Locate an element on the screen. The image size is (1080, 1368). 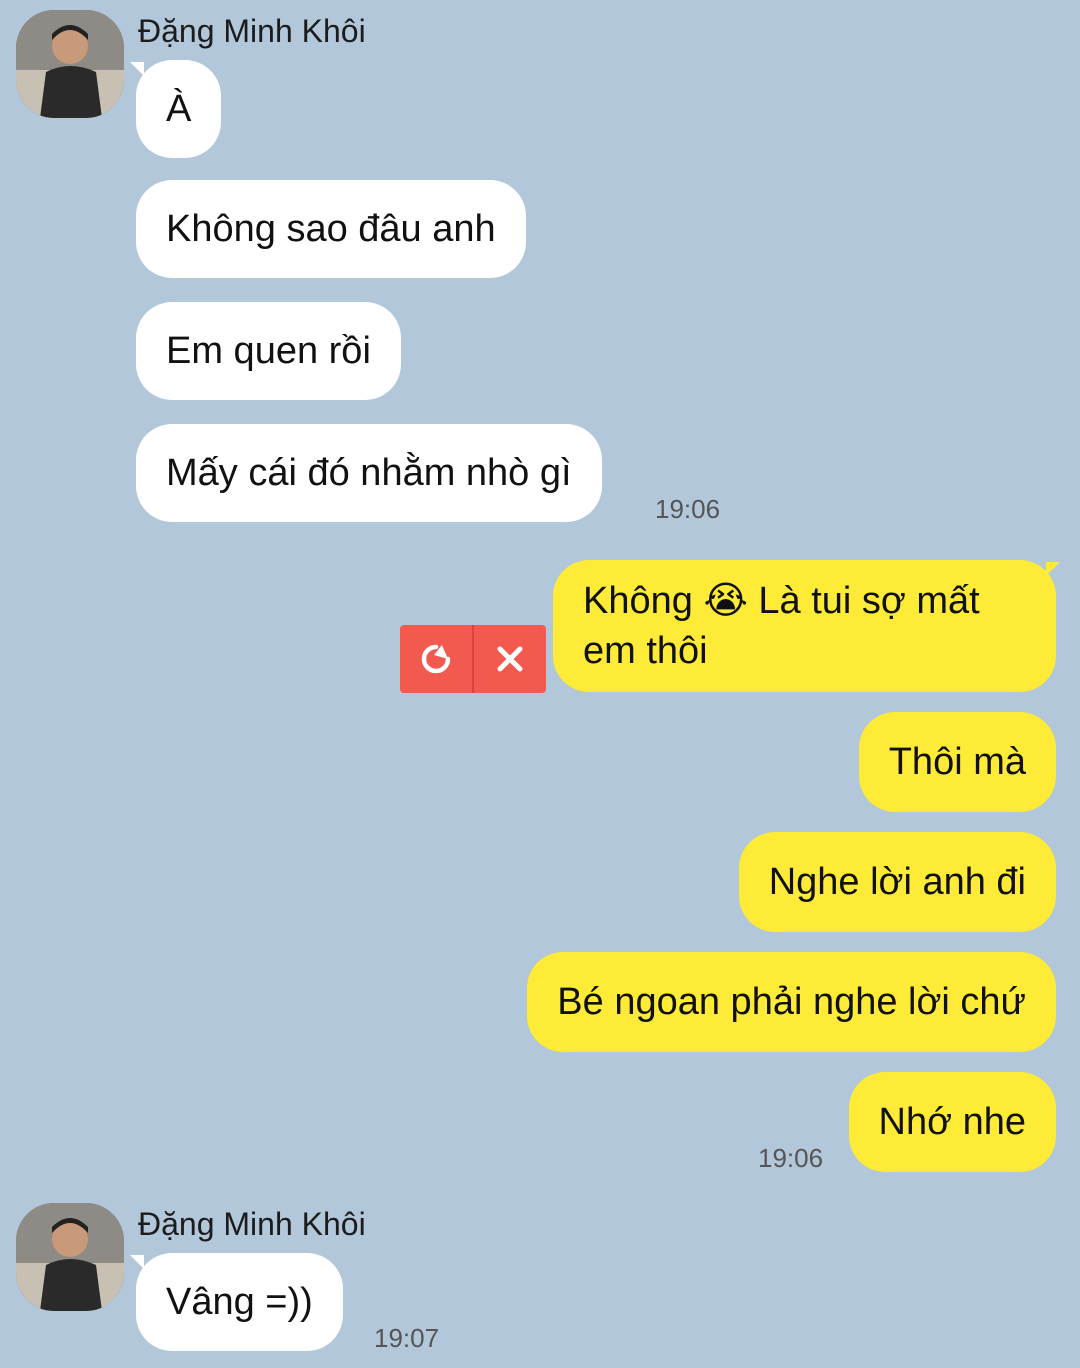
outgoing-message-failed: Không 😭 Là tui sợ mất em thôi is located at coordinates (804, 626).